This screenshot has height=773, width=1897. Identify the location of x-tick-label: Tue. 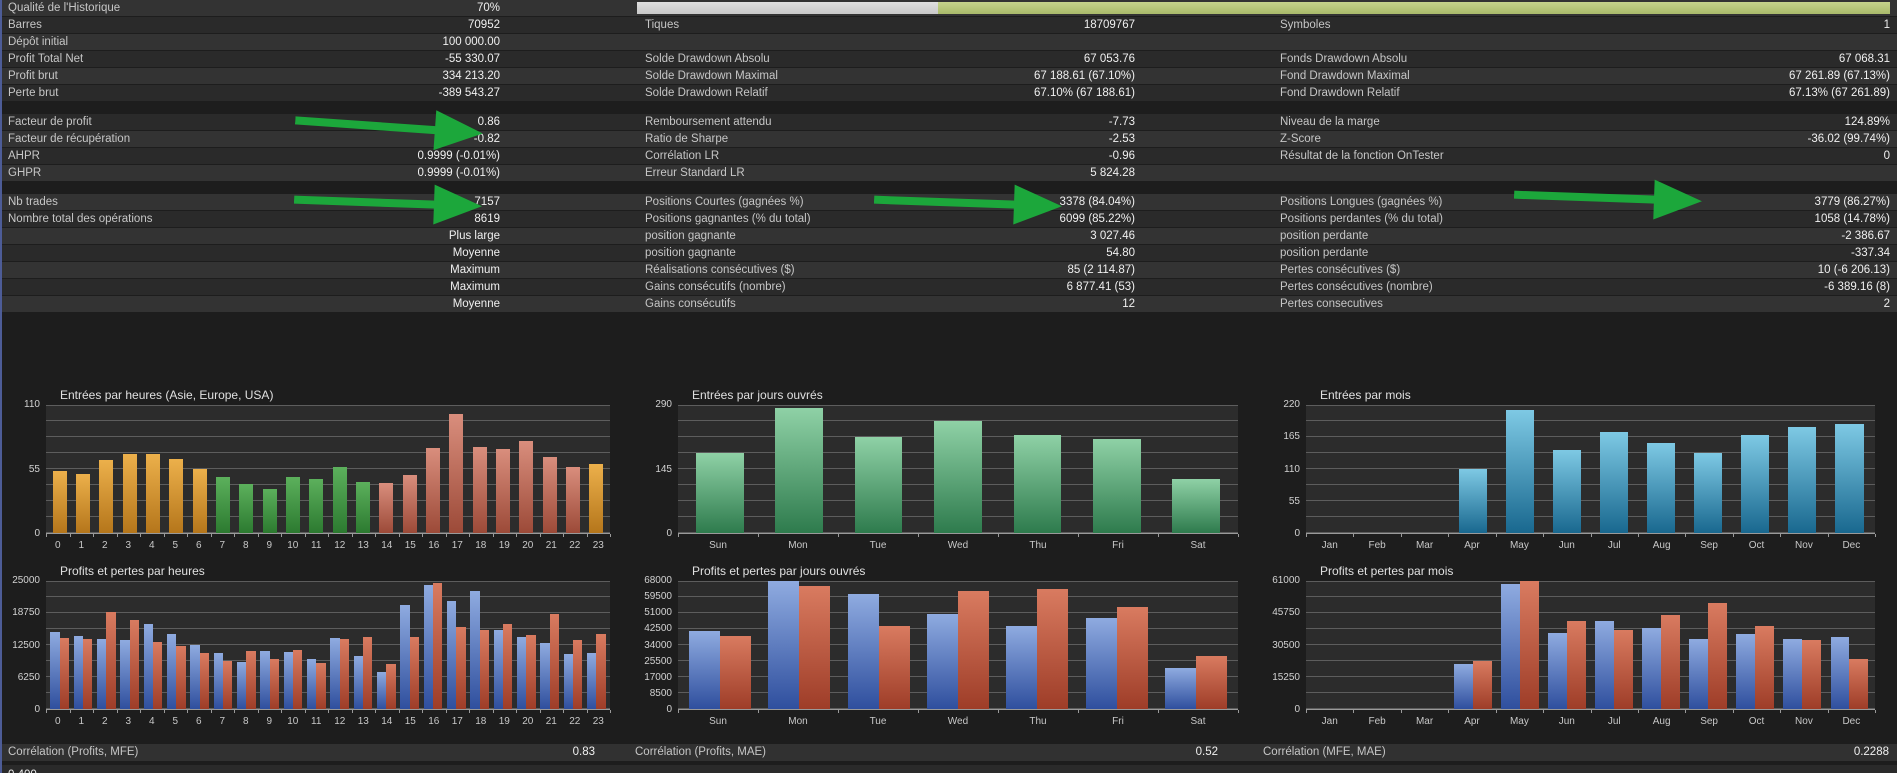
(878, 721).